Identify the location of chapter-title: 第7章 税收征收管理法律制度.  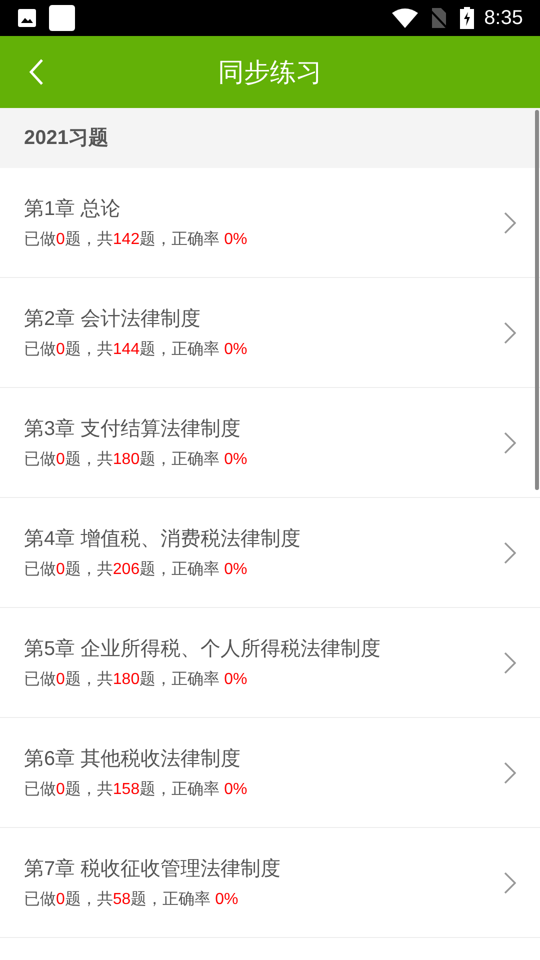
(153, 869).